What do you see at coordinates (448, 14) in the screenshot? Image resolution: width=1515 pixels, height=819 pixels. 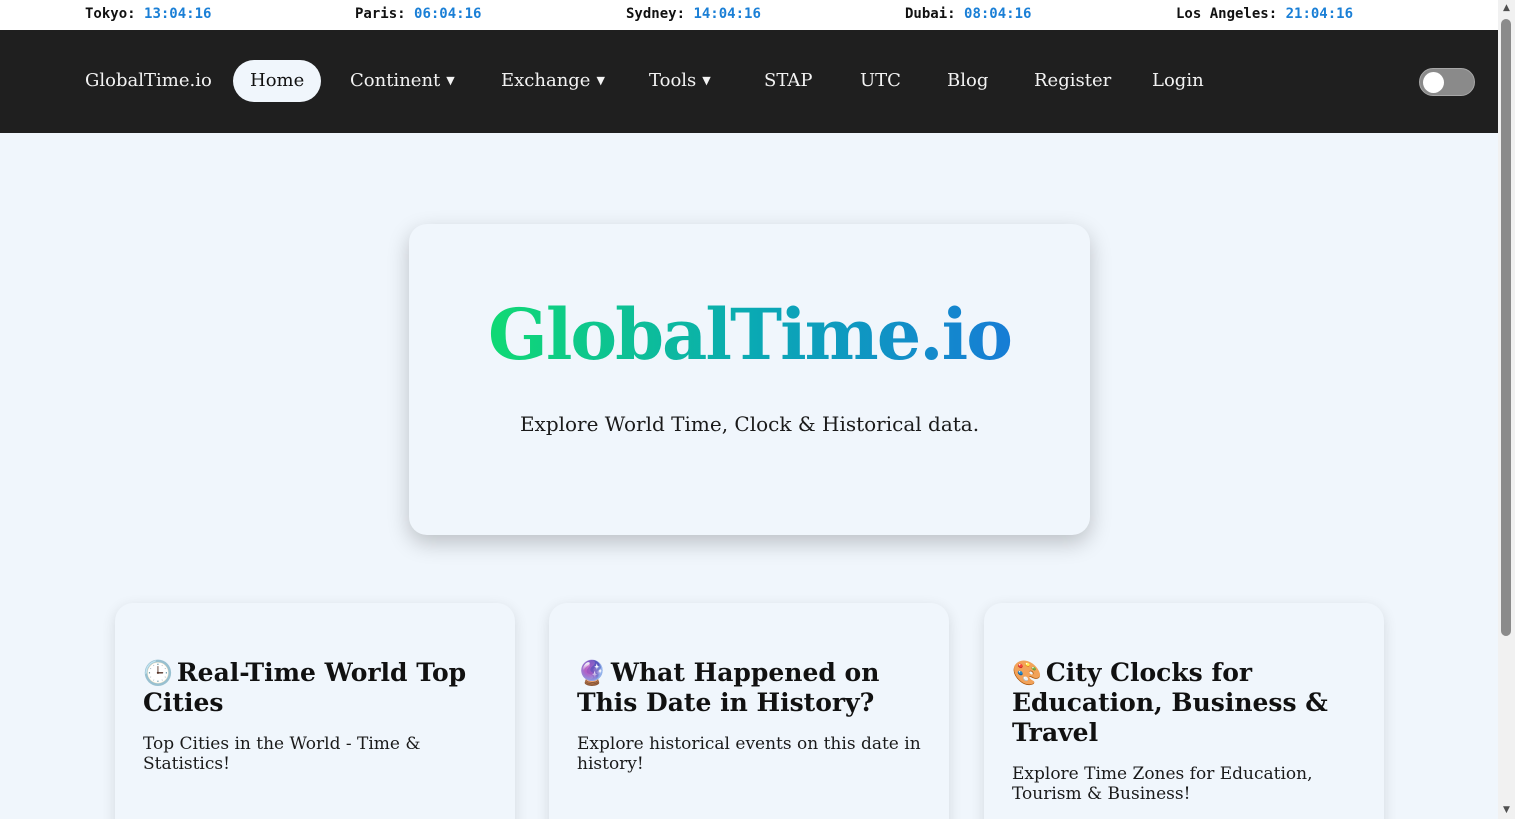 I see `clock-time: 06:04:16` at bounding box center [448, 14].